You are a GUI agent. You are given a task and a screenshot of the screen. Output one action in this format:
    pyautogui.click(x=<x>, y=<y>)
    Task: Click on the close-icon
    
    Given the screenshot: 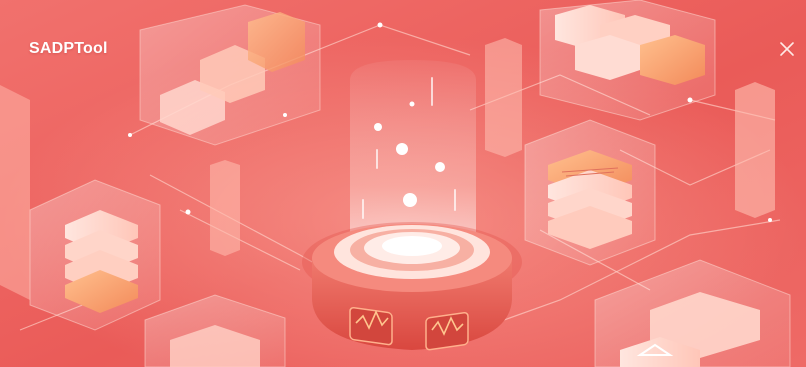 What is the action you would take?
    pyautogui.click(x=787, y=49)
    